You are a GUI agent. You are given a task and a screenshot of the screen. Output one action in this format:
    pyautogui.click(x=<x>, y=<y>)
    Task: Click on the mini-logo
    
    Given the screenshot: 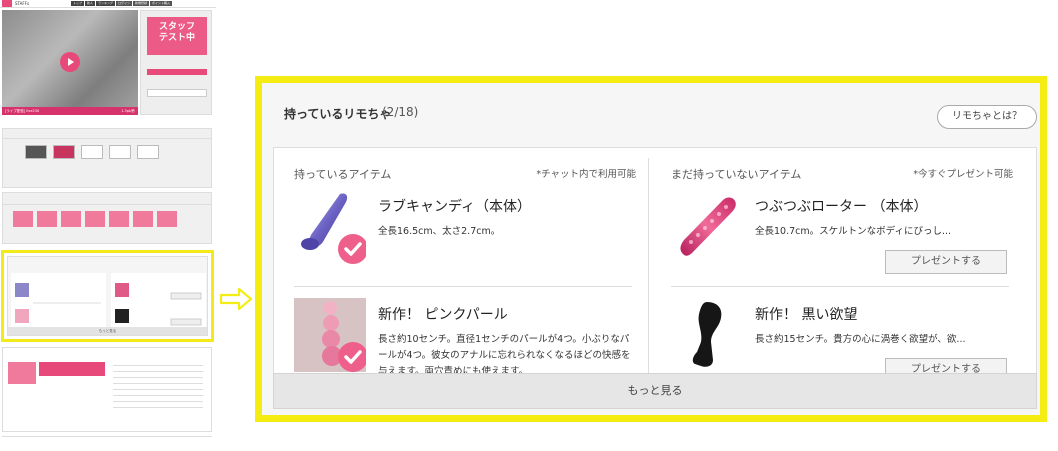 What is the action you would take?
    pyautogui.click(x=7, y=3)
    